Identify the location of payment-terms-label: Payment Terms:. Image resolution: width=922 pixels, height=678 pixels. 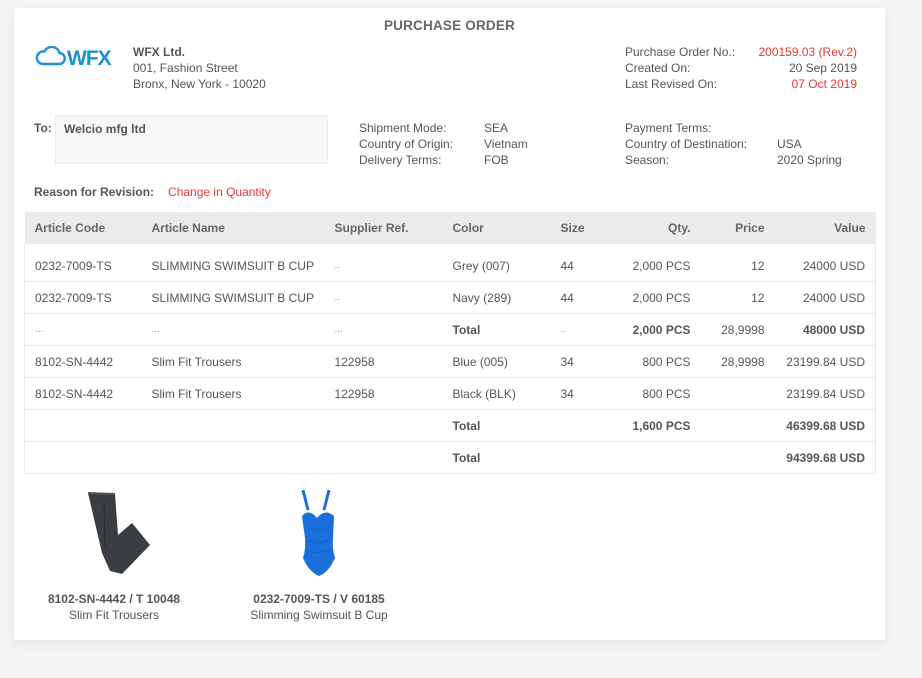
(668, 128).